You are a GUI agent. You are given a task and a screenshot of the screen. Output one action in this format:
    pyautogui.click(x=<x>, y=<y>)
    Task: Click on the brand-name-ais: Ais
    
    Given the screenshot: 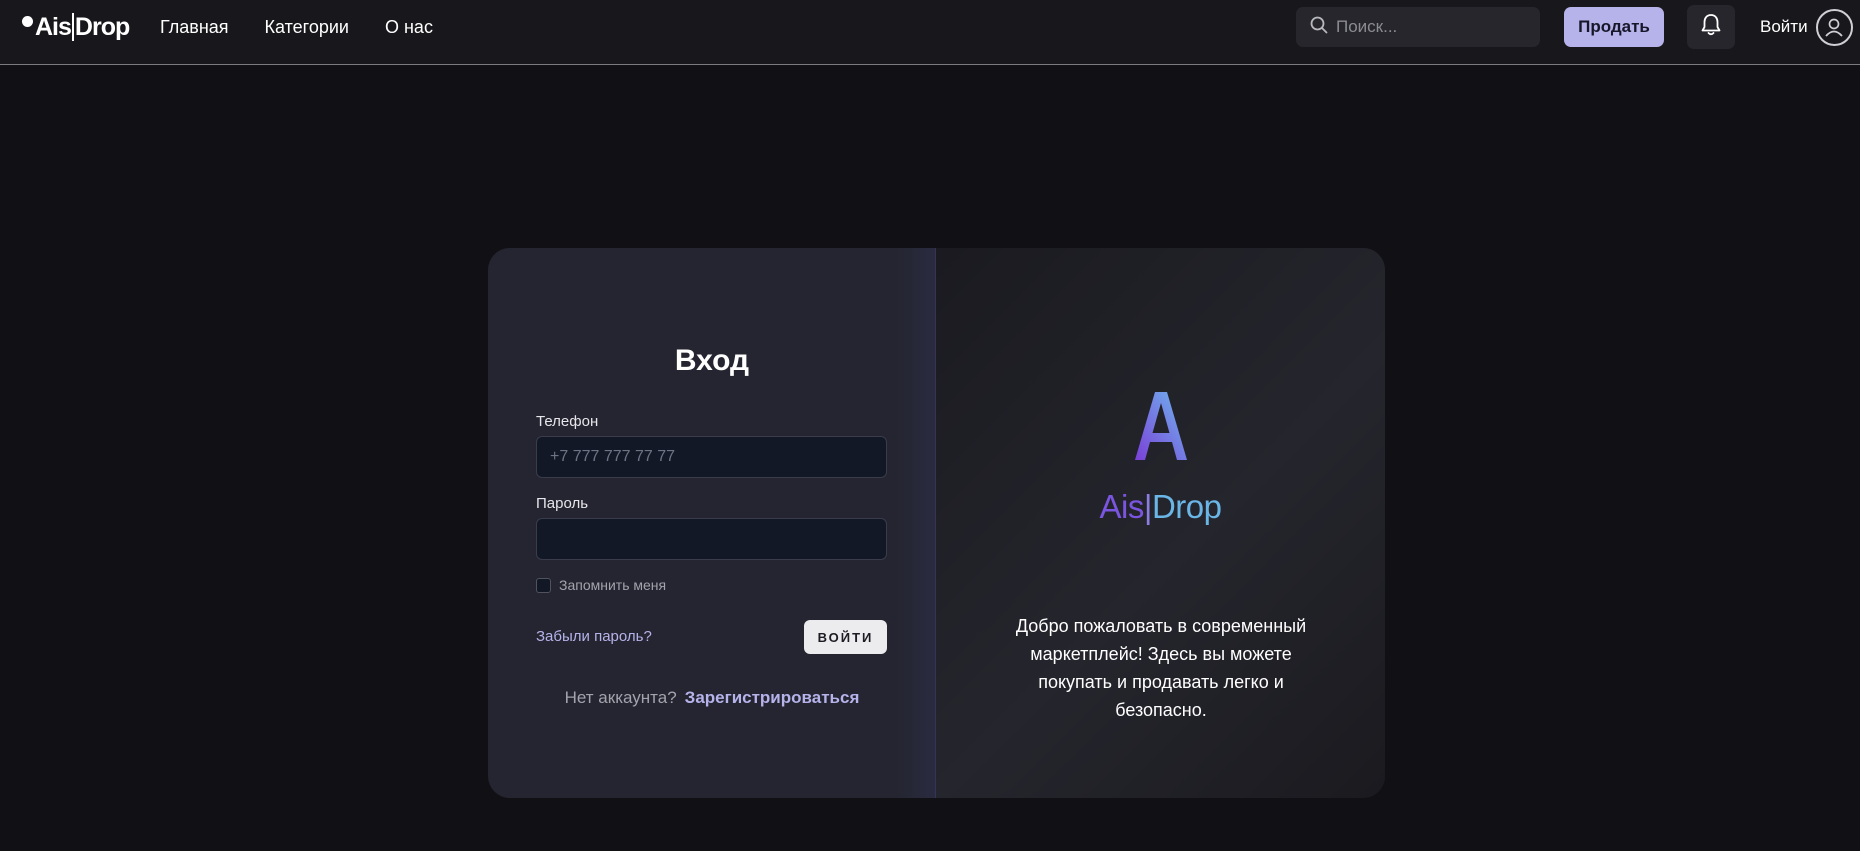 What is the action you would take?
    pyautogui.click(x=1122, y=506)
    